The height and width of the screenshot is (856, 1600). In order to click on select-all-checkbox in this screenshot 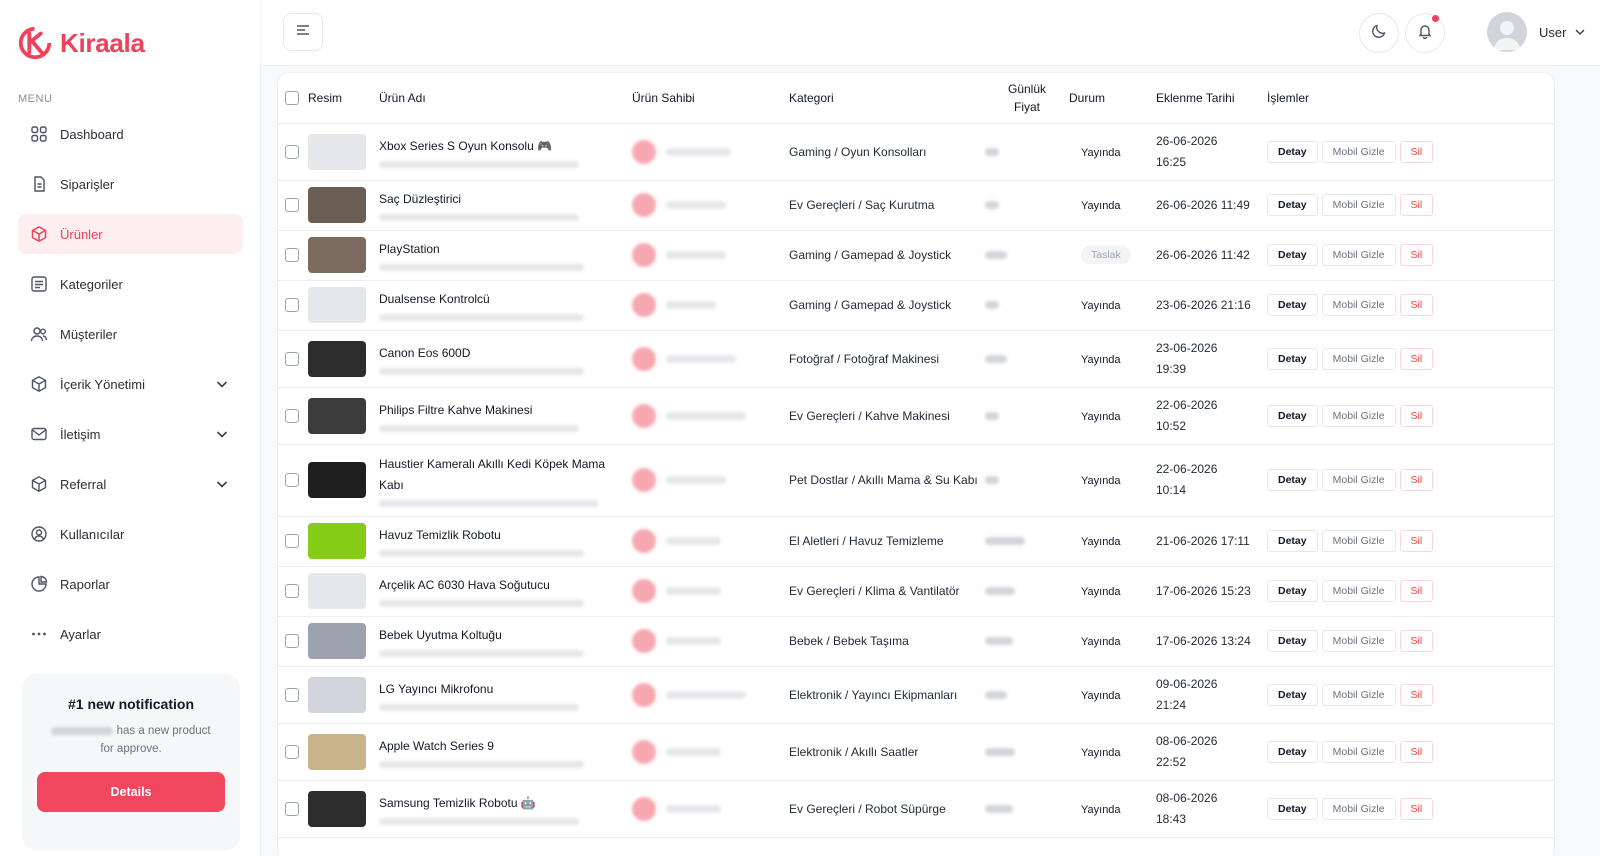, I will do `click(292, 98)`.